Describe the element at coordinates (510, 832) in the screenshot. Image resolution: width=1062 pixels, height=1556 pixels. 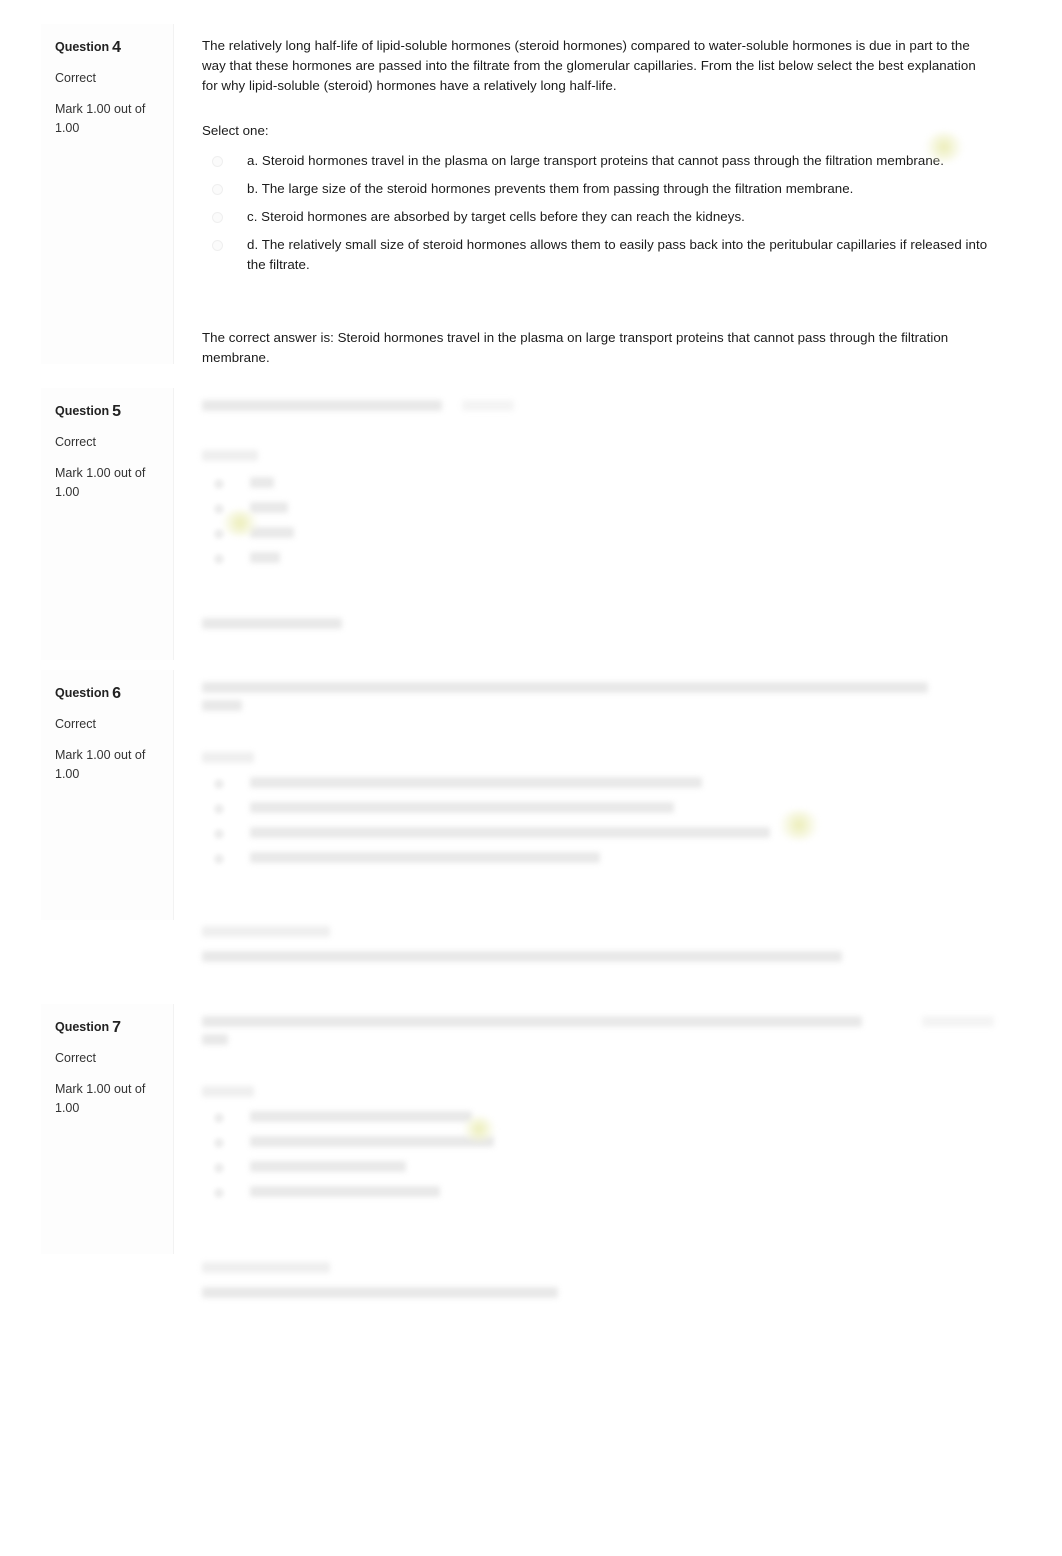
I see `redacted-option-label-6-c` at that location.